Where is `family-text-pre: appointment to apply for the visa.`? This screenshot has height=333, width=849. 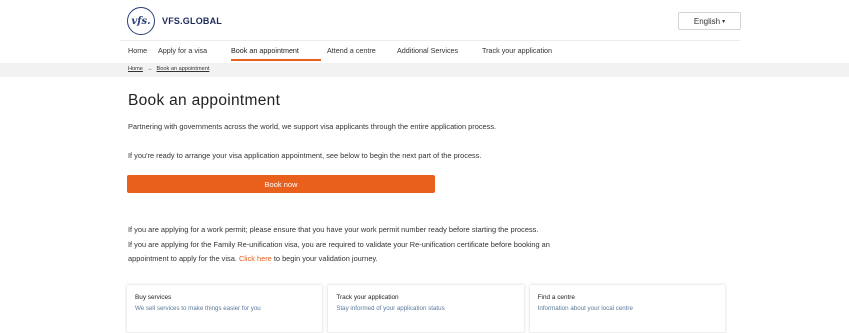 family-text-pre: appointment to apply for the visa. is located at coordinates (182, 258).